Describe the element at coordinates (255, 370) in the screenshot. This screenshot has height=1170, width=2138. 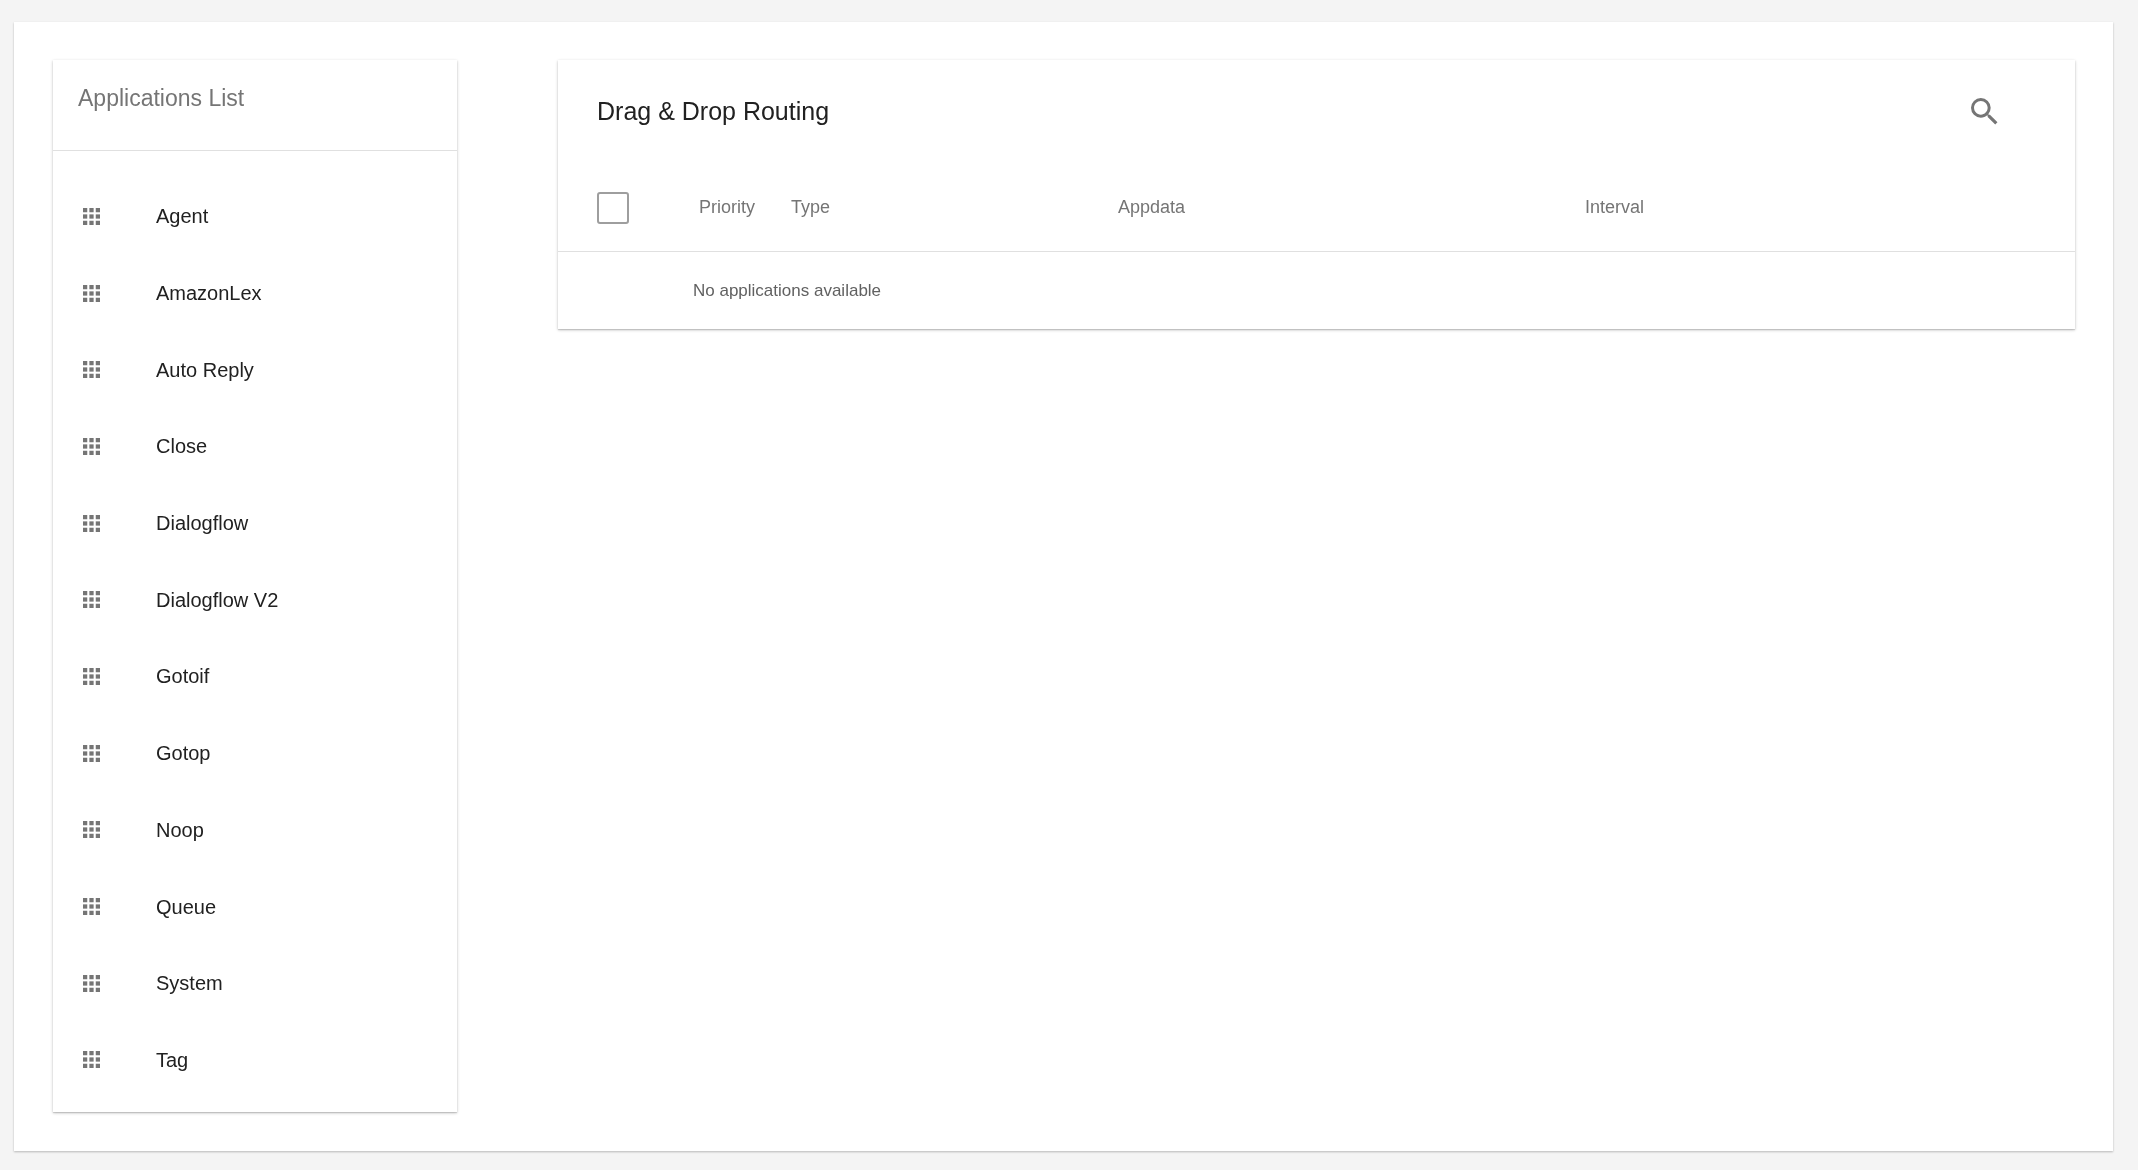
I see `application-item: Auto Reply` at that location.